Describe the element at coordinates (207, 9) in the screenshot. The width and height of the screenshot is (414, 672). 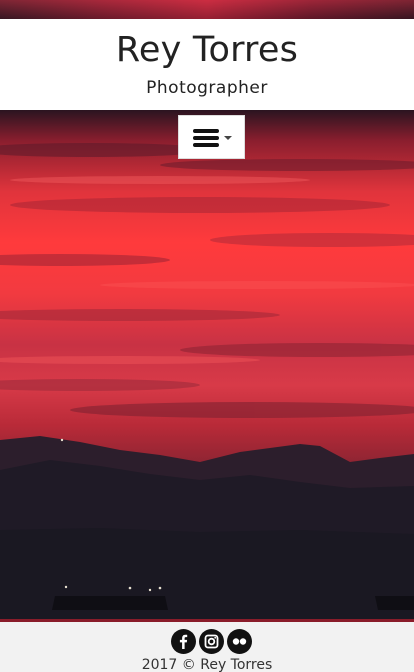
I see `hero-image-top-strip` at that location.